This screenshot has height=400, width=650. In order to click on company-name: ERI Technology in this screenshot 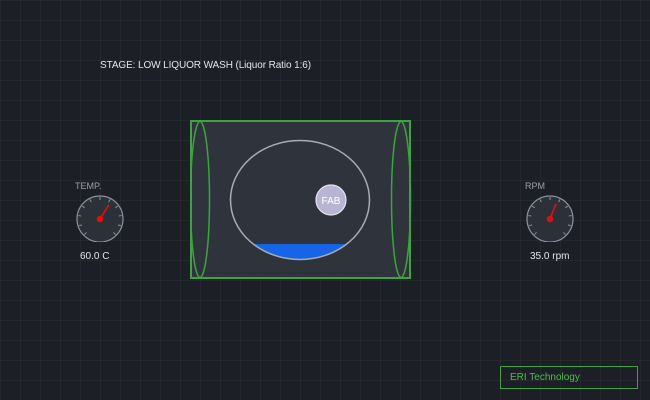, I will do `click(545, 377)`.